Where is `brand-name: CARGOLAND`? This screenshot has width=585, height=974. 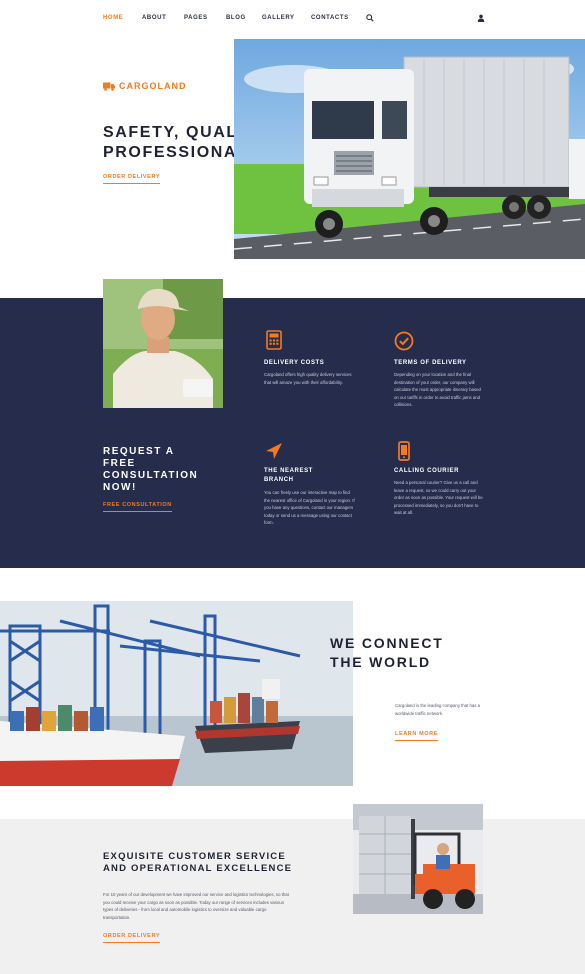
brand-name: CARGOLAND is located at coordinates (153, 86).